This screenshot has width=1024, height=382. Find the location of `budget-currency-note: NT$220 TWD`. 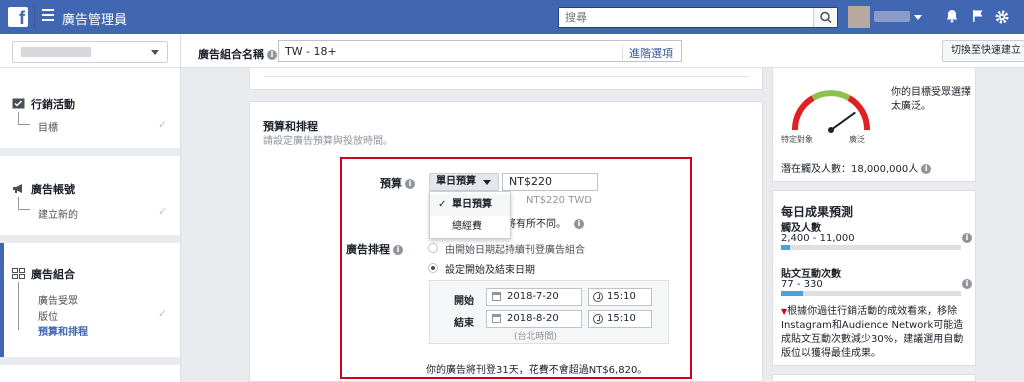

budget-currency-note: NT$220 TWD is located at coordinates (559, 200).